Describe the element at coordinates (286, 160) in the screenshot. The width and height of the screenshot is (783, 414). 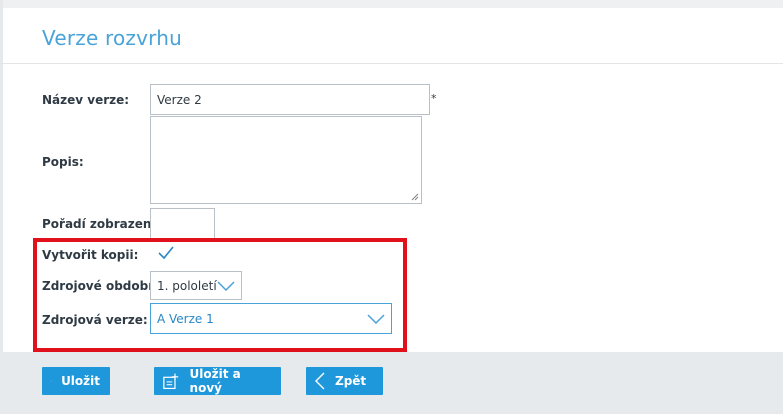
I see `description-textarea` at that location.